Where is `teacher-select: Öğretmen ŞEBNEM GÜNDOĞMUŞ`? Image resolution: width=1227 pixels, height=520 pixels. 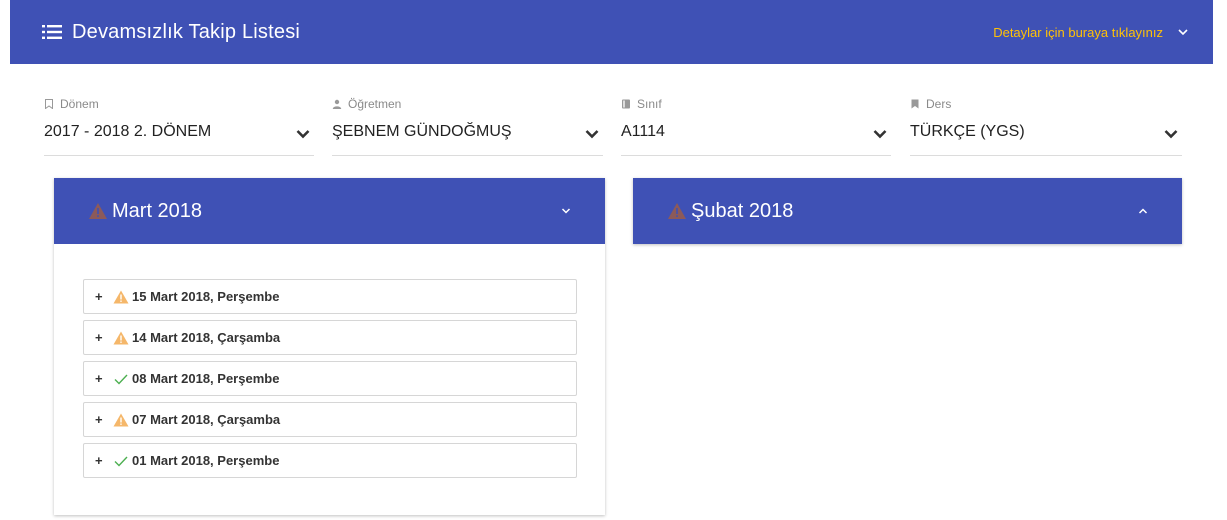 teacher-select: Öğretmen ŞEBNEM GÜNDOĞMUŞ is located at coordinates (467, 126).